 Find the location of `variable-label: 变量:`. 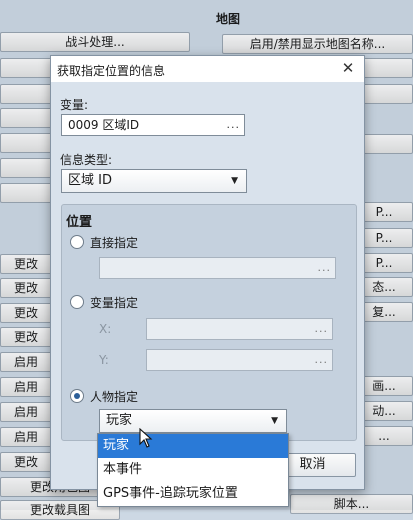

variable-label: 变量: is located at coordinates (74, 105).